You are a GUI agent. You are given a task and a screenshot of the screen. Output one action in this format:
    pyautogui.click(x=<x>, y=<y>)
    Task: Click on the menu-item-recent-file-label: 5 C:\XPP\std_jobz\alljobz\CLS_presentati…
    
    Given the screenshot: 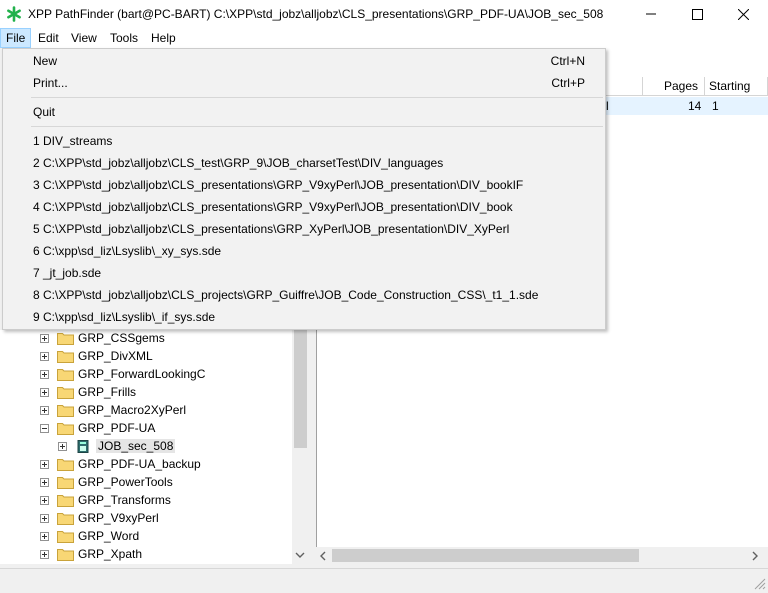 What is the action you would take?
    pyautogui.click(x=271, y=229)
    